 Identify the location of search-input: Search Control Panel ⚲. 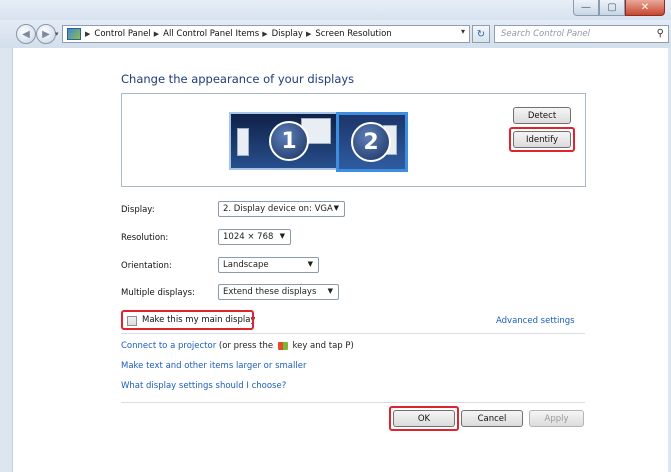
(581, 34).